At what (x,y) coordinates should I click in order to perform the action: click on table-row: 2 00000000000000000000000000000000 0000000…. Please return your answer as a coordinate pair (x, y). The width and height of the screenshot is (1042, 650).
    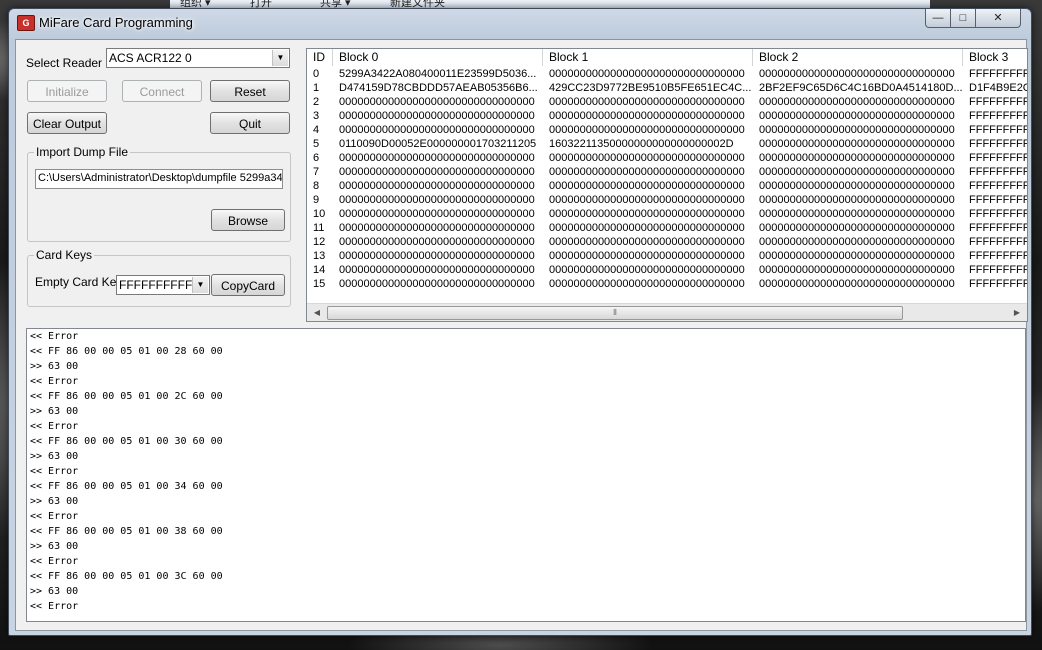
    Looking at the image, I should click on (667, 102).